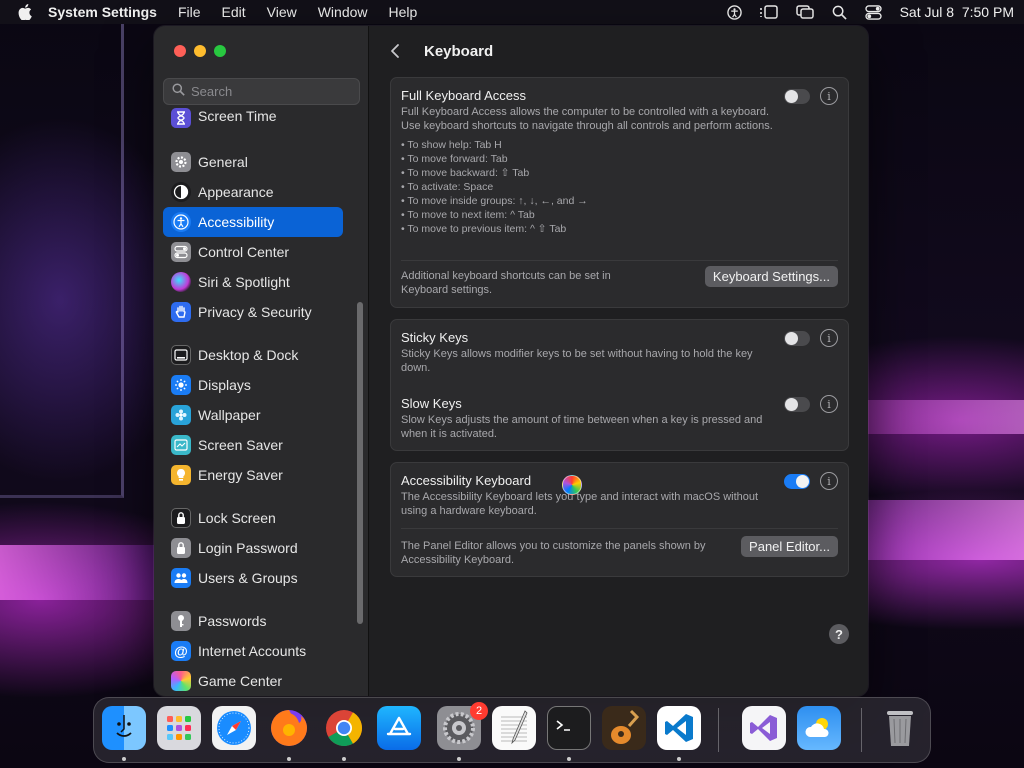 The height and width of the screenshot is (768, 1024). Describe the element at coordinates (465, 173) in the screenshot. I see `shortcut-item: • To move backward: ⇧ Tab` at that location.